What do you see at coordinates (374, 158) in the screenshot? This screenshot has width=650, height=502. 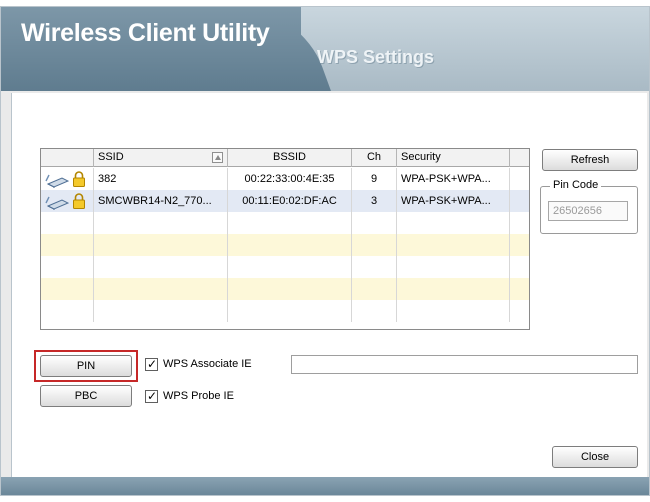 I see `column-header-ch: Ch` at bounding box center [374, 158].